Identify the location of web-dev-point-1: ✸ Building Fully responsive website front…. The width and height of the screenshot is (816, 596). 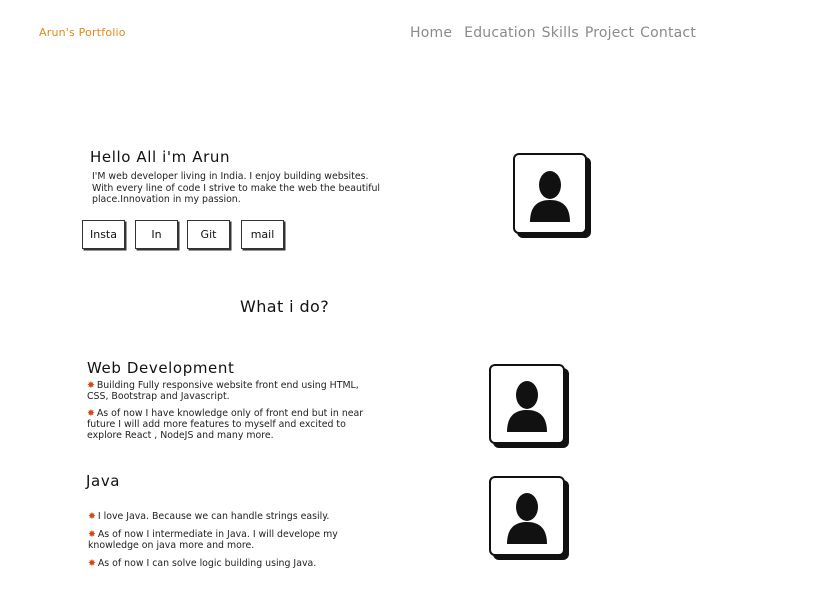
(223, 391).